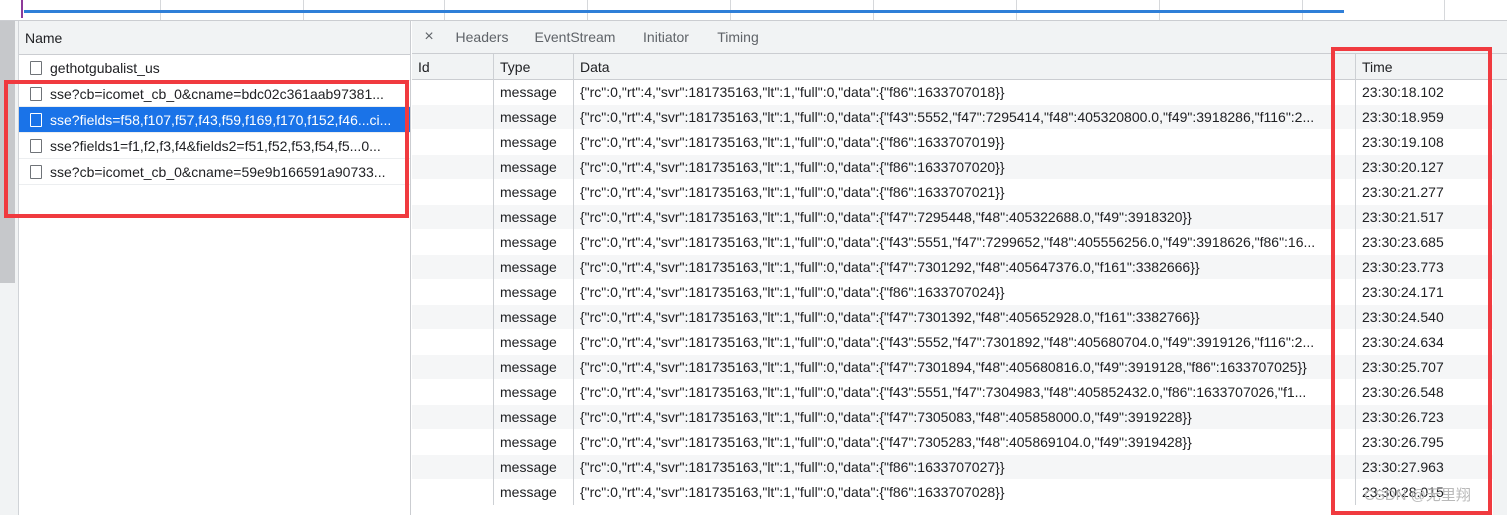 The width and height of the screenshot is (1507, 515). I want to click on column-header-time: Time, so click(1424, 67).